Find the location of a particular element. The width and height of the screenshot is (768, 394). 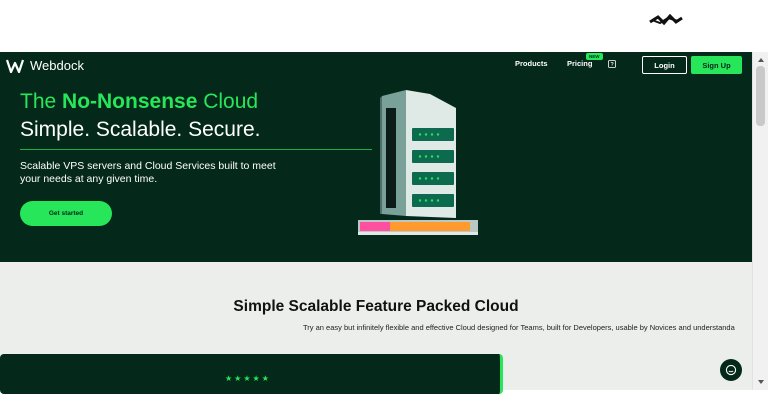

browser-top-area is located at coordinates (384, 26).